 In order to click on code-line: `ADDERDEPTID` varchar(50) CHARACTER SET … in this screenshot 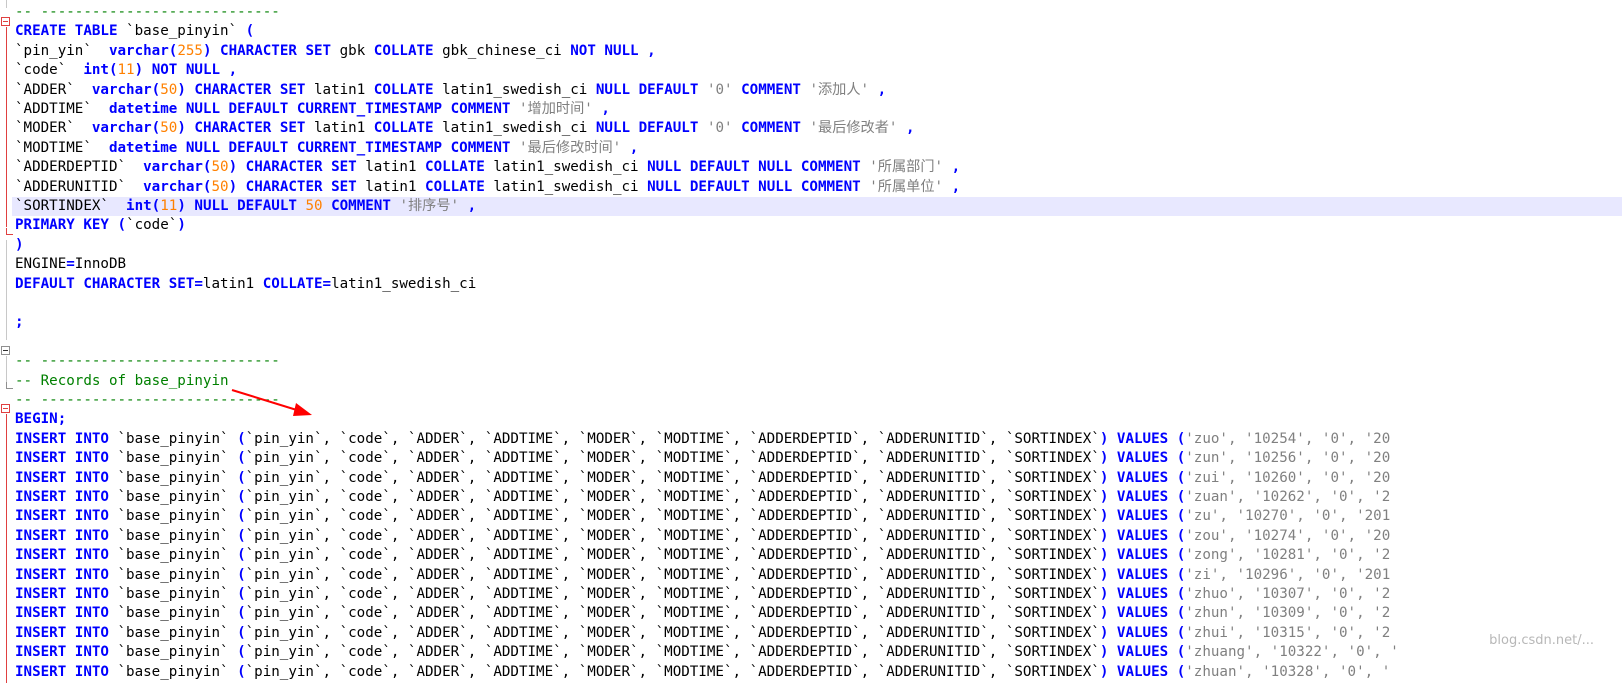, I will do `click(818, 167)`.